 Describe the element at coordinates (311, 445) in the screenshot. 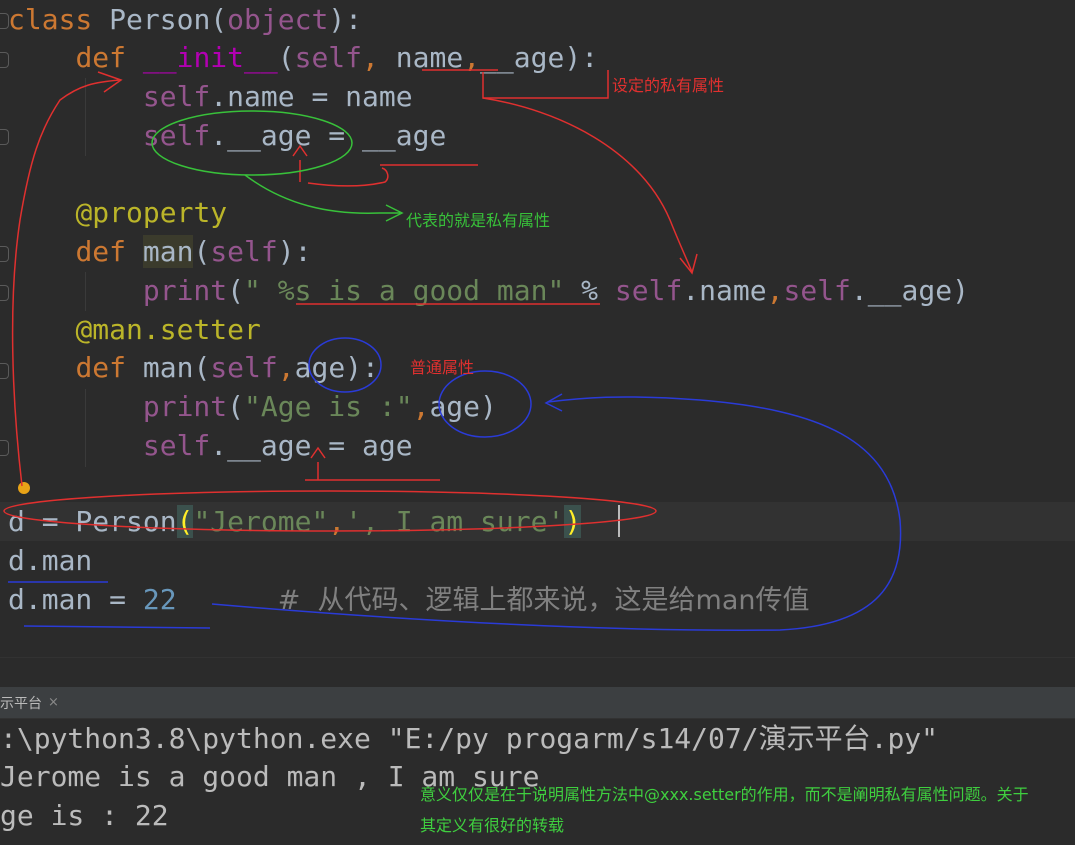

I see `code-token: .__age = age` at that location.